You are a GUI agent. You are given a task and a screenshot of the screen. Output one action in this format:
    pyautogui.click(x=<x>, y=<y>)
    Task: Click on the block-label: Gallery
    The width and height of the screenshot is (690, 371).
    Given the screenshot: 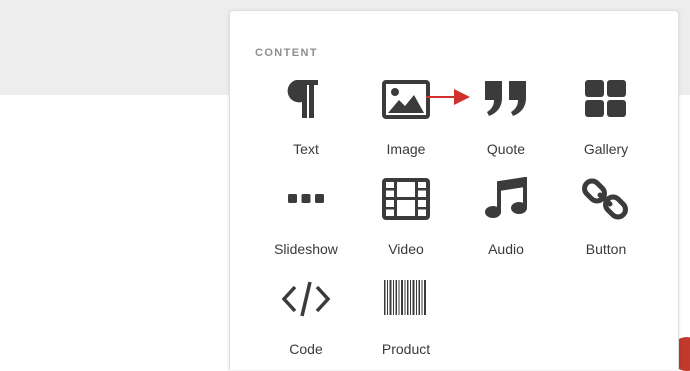 What is the action you would take?
    pyautogui.click(x=606, y=149)
    